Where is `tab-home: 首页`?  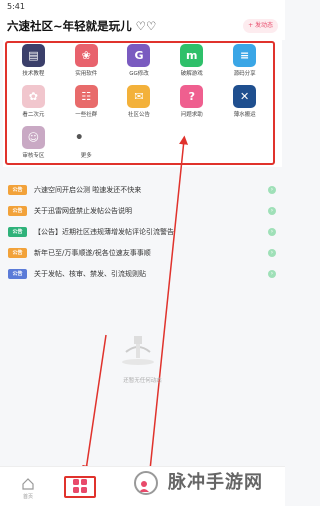
tab-home: 首页 is located at coordinates (28, 486).